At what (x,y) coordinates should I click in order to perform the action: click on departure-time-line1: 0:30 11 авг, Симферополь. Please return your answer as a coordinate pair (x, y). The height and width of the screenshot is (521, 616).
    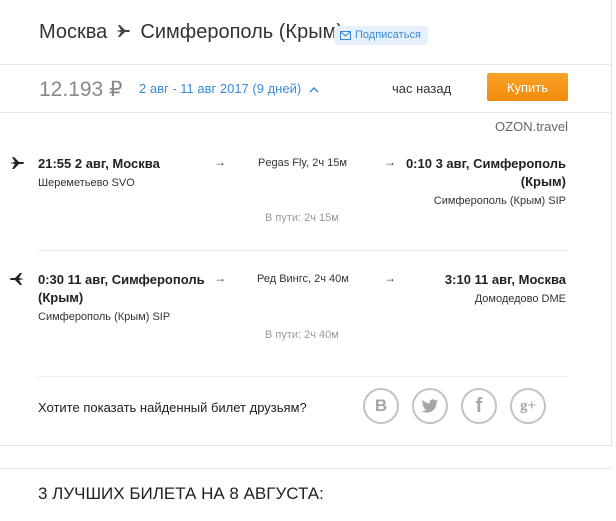
    Looking at the image, I should click on (121, 279).